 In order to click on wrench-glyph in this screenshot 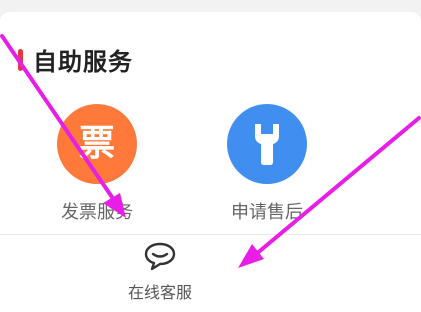, I will do `click(267, 144)`.